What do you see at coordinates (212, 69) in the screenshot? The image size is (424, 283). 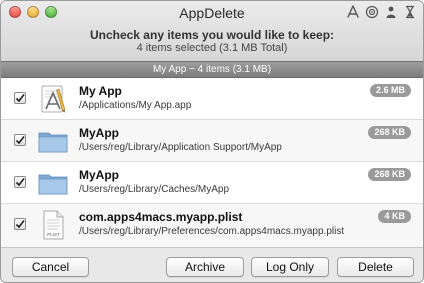 I see `group-header: My App ~ 4 items (3.1 MB)` at bounding box center [212, 69].